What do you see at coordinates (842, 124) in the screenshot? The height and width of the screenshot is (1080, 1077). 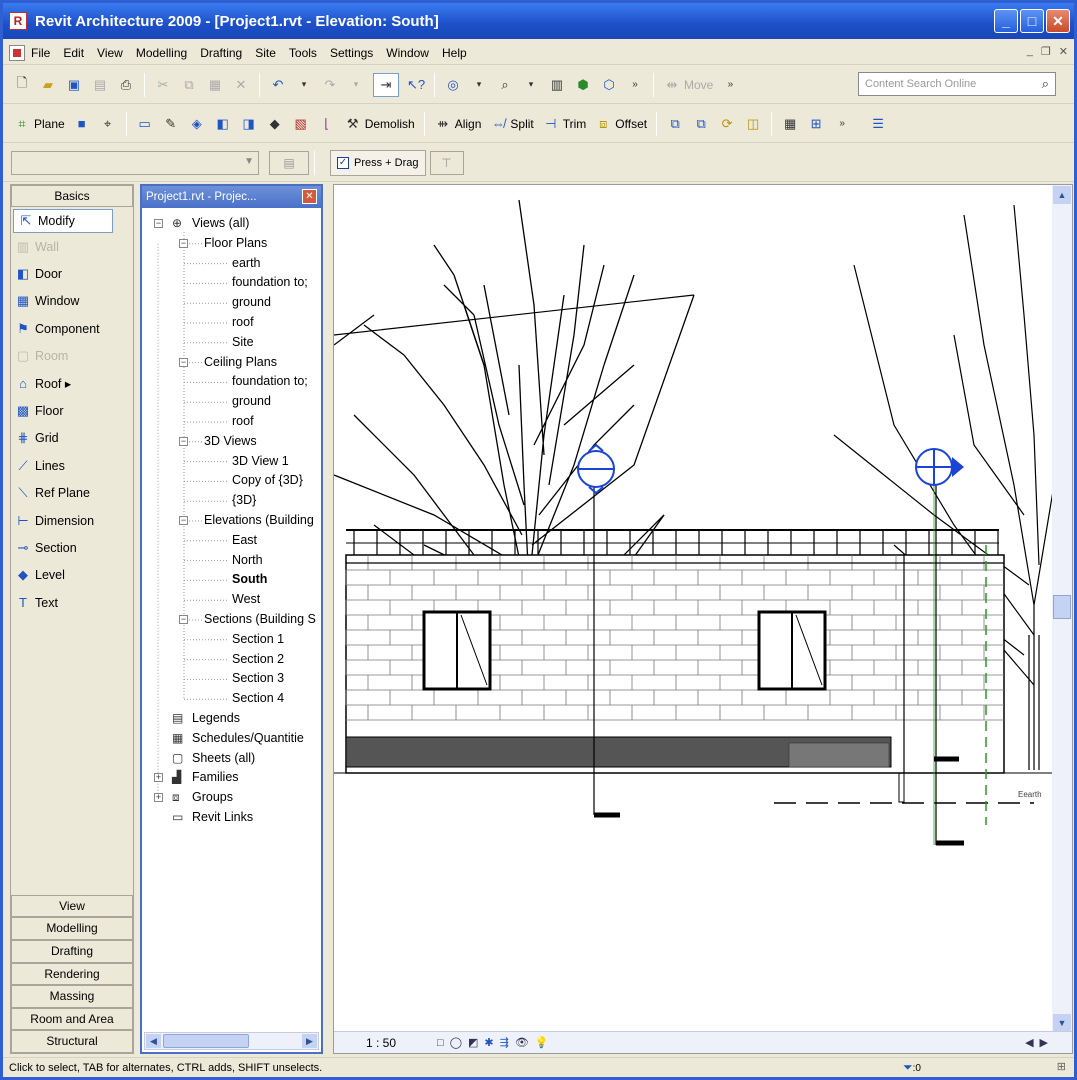 I see `more-tools-3-icon: »` at bounding box center [842, 124].